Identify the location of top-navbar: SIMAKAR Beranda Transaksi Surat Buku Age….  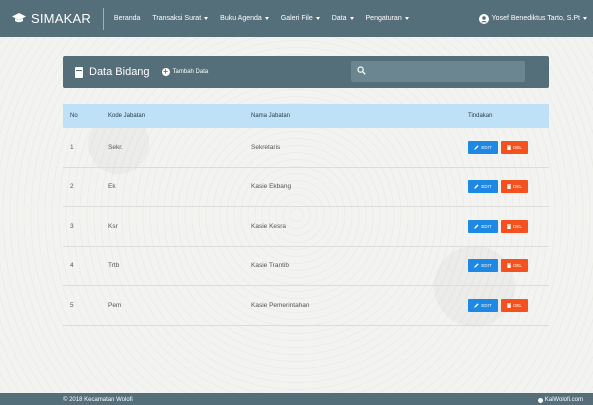
(296, 18).